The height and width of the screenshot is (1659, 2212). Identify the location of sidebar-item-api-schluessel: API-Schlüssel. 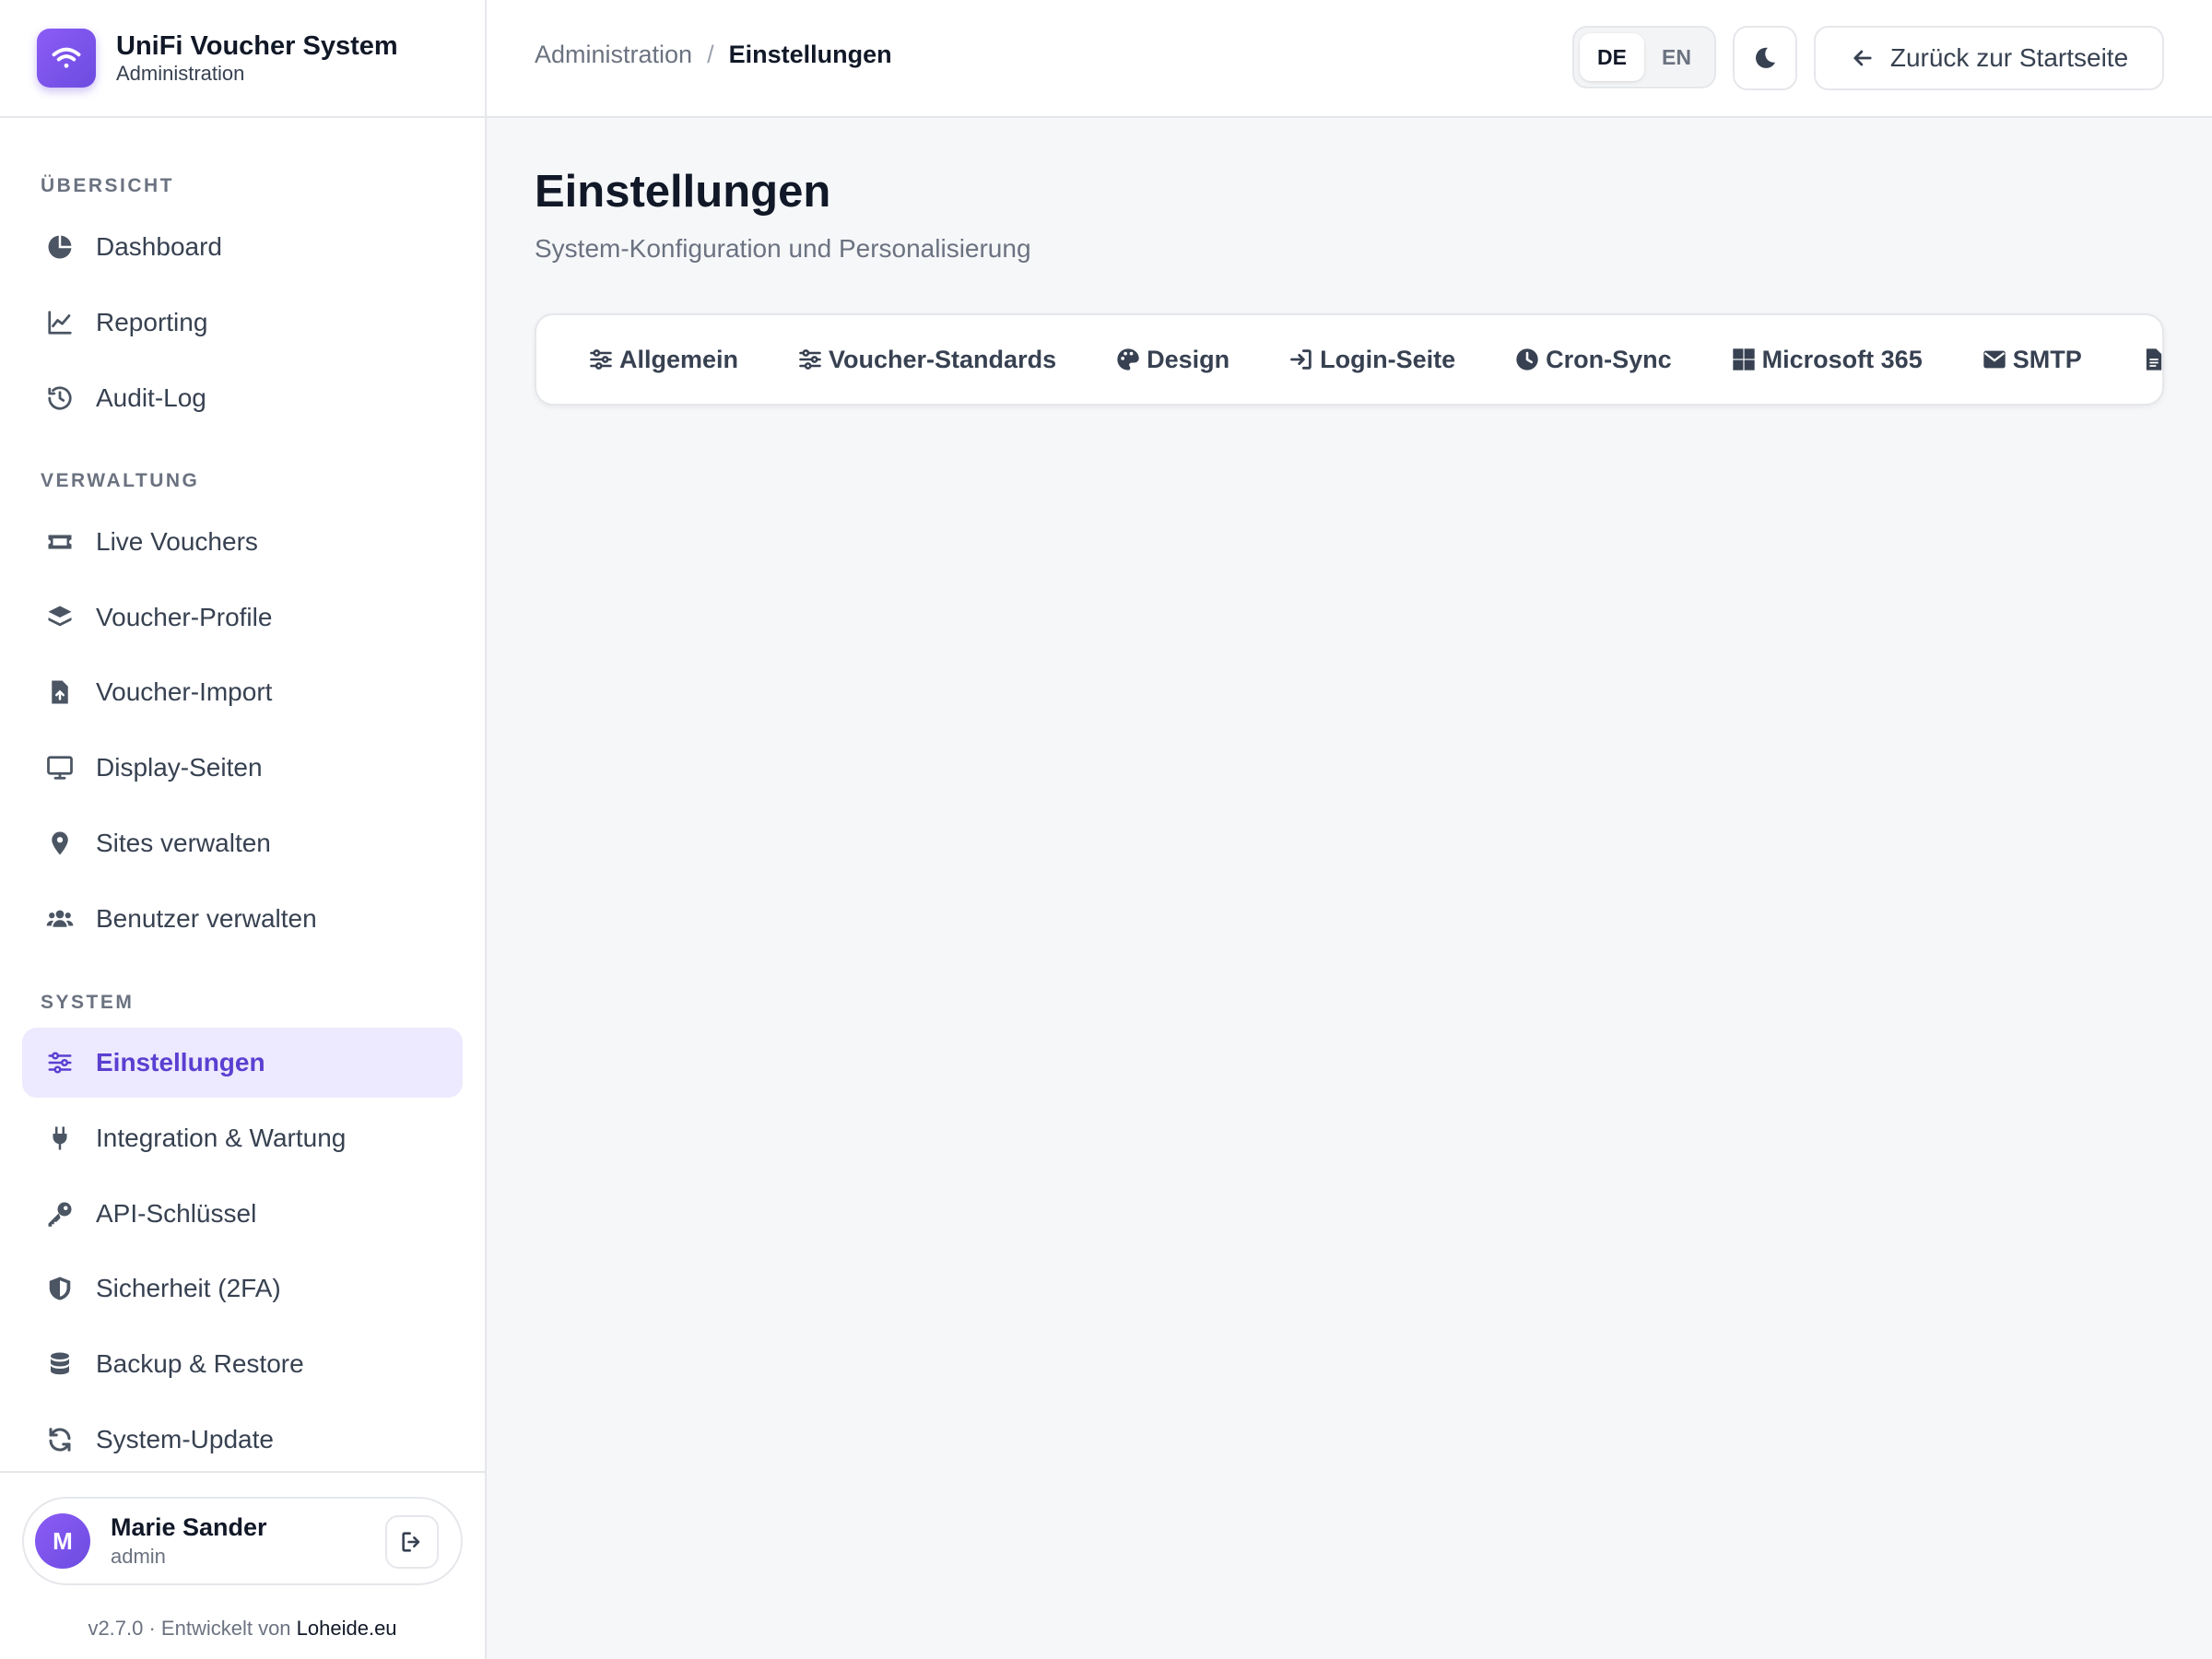
(242, 1214).